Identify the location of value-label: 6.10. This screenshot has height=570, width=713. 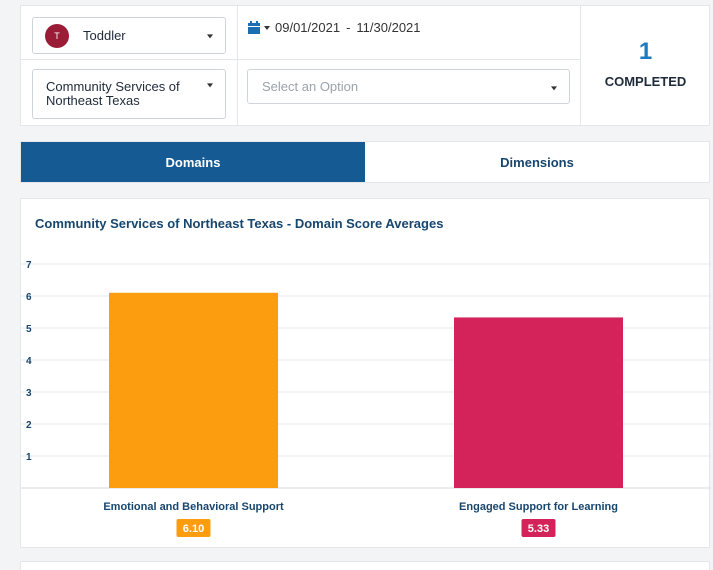
(193, 529).